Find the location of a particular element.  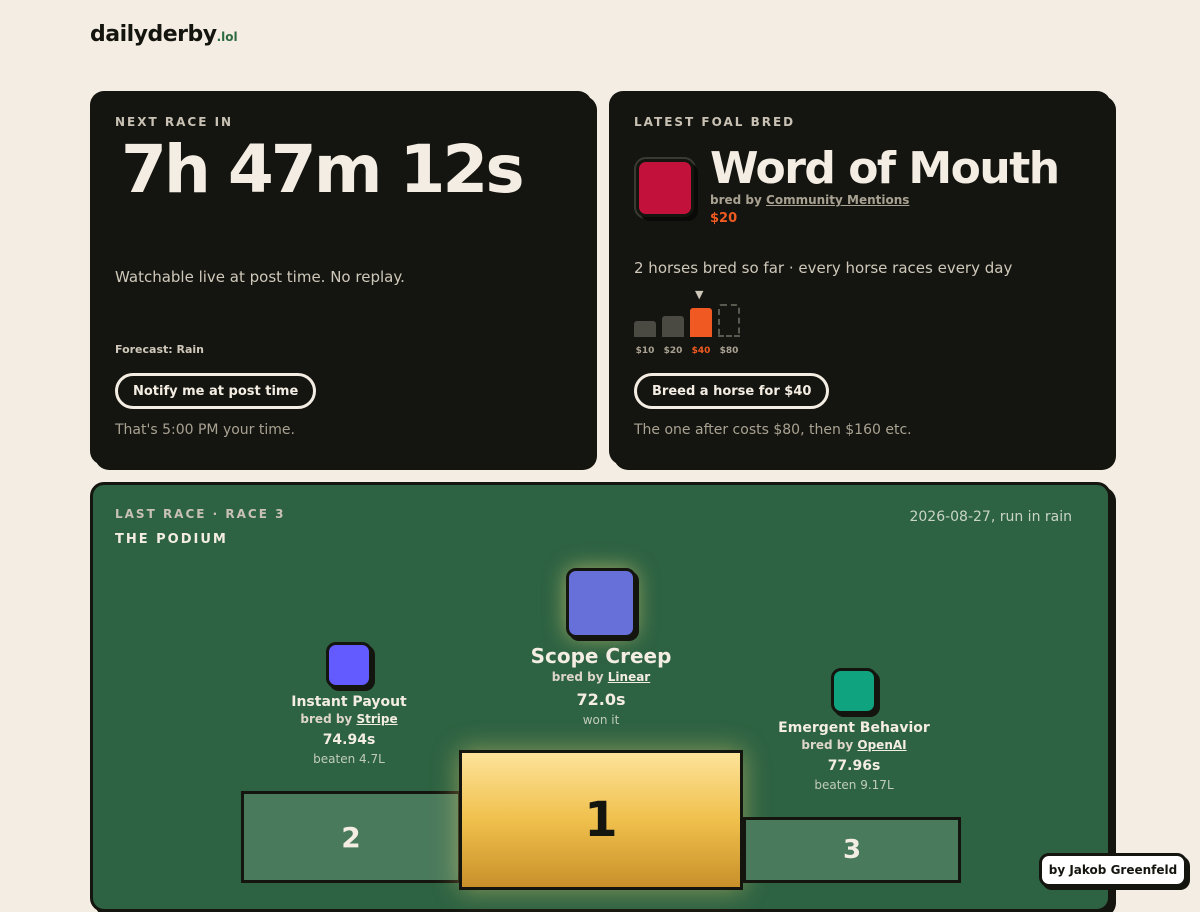

price-step-label: $20 is located at coordinates (673, 351).